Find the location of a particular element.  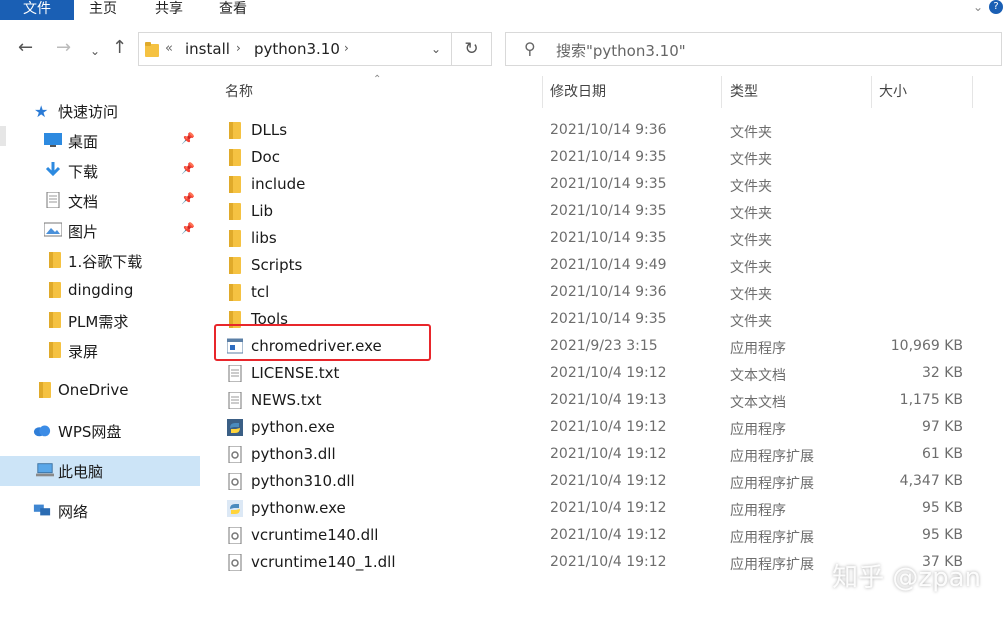

file-name: Lib is located at coordinates (262, 211).